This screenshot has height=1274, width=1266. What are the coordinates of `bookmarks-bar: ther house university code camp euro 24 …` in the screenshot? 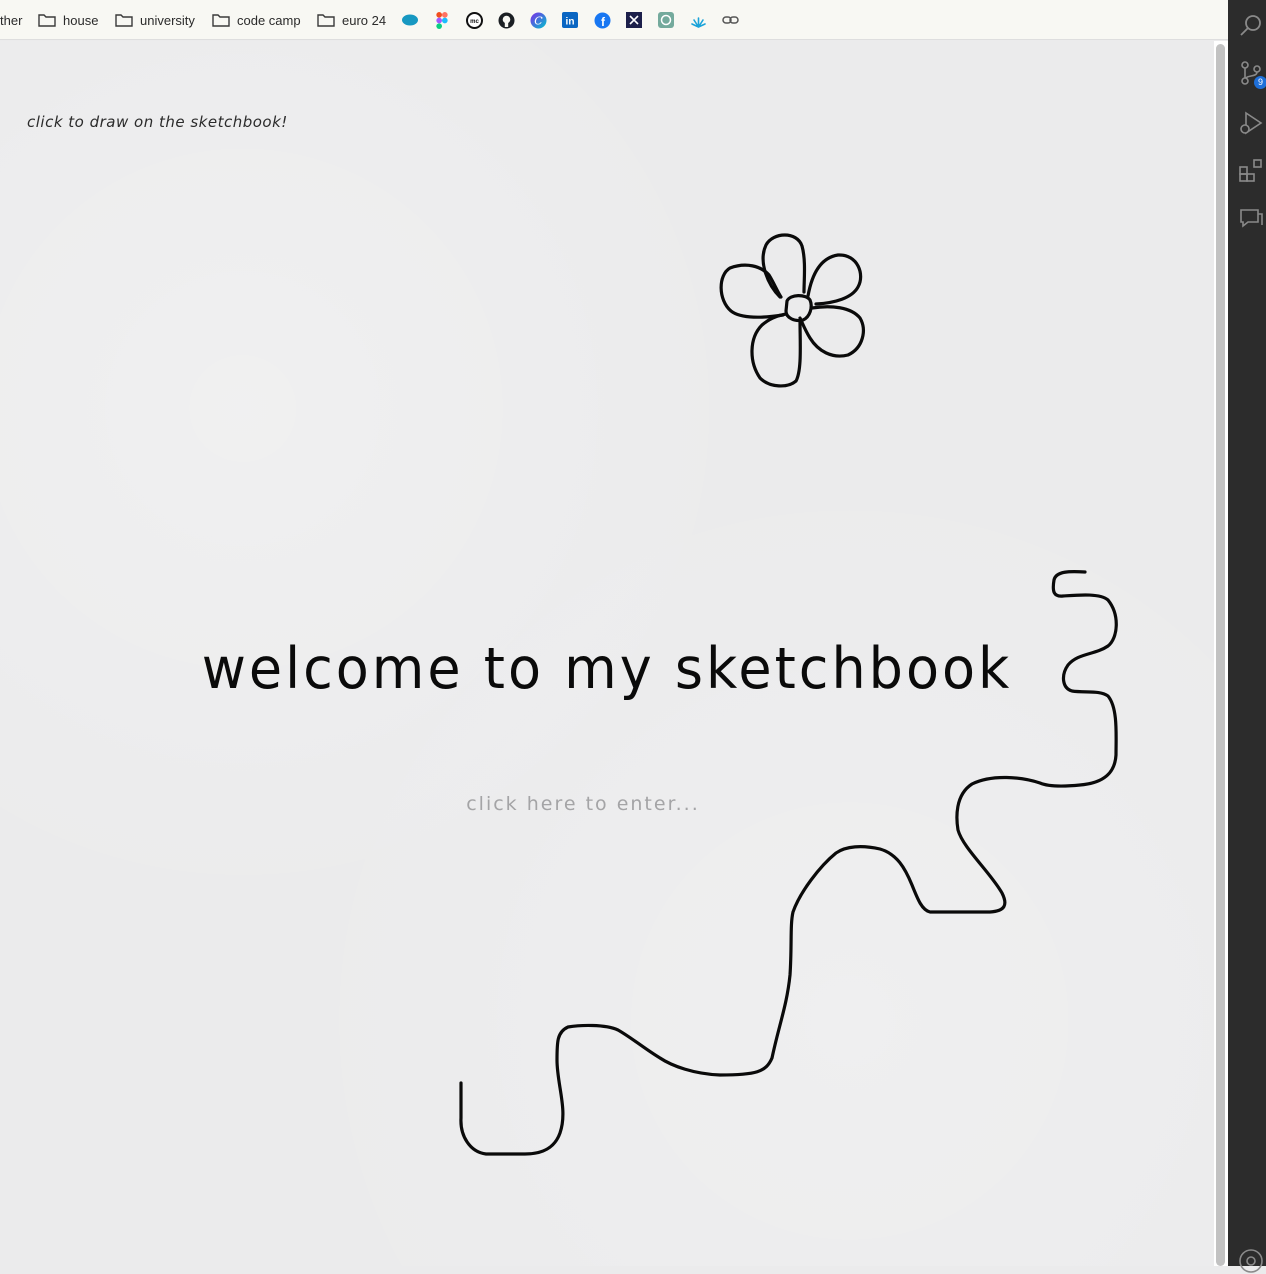 It's located at (614, 20).